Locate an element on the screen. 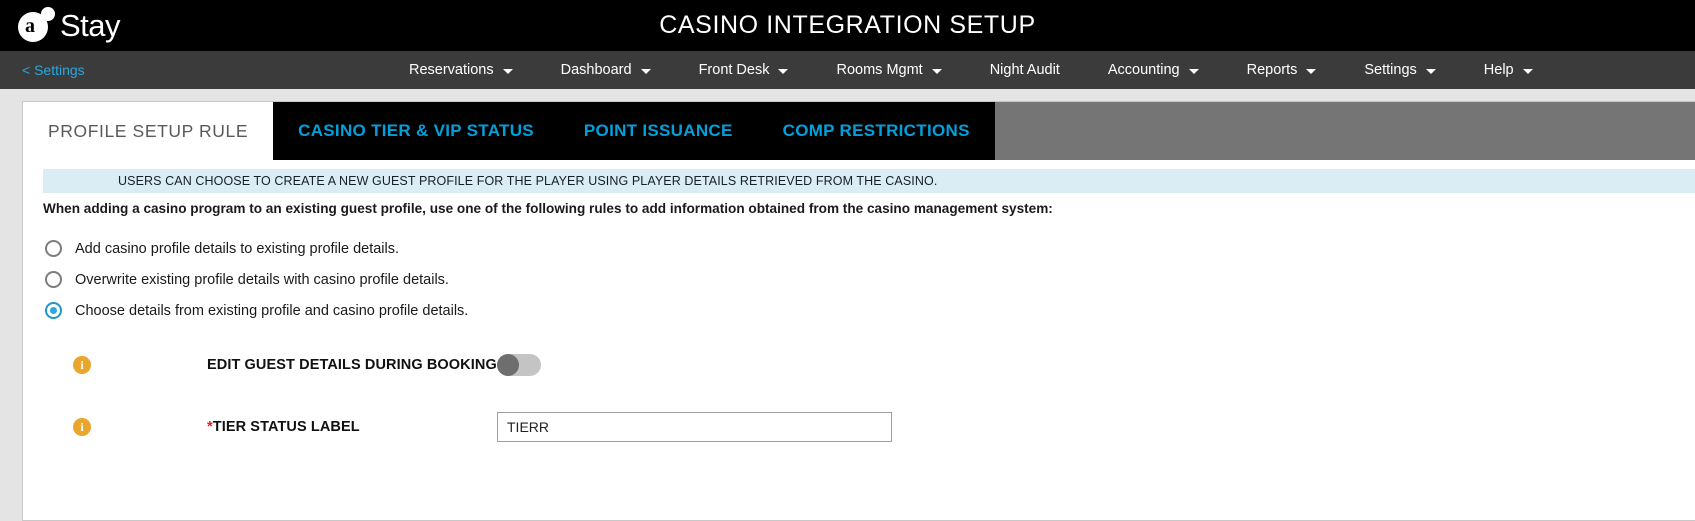  nav-item-help: Help is located at coordinates (1508, 70).